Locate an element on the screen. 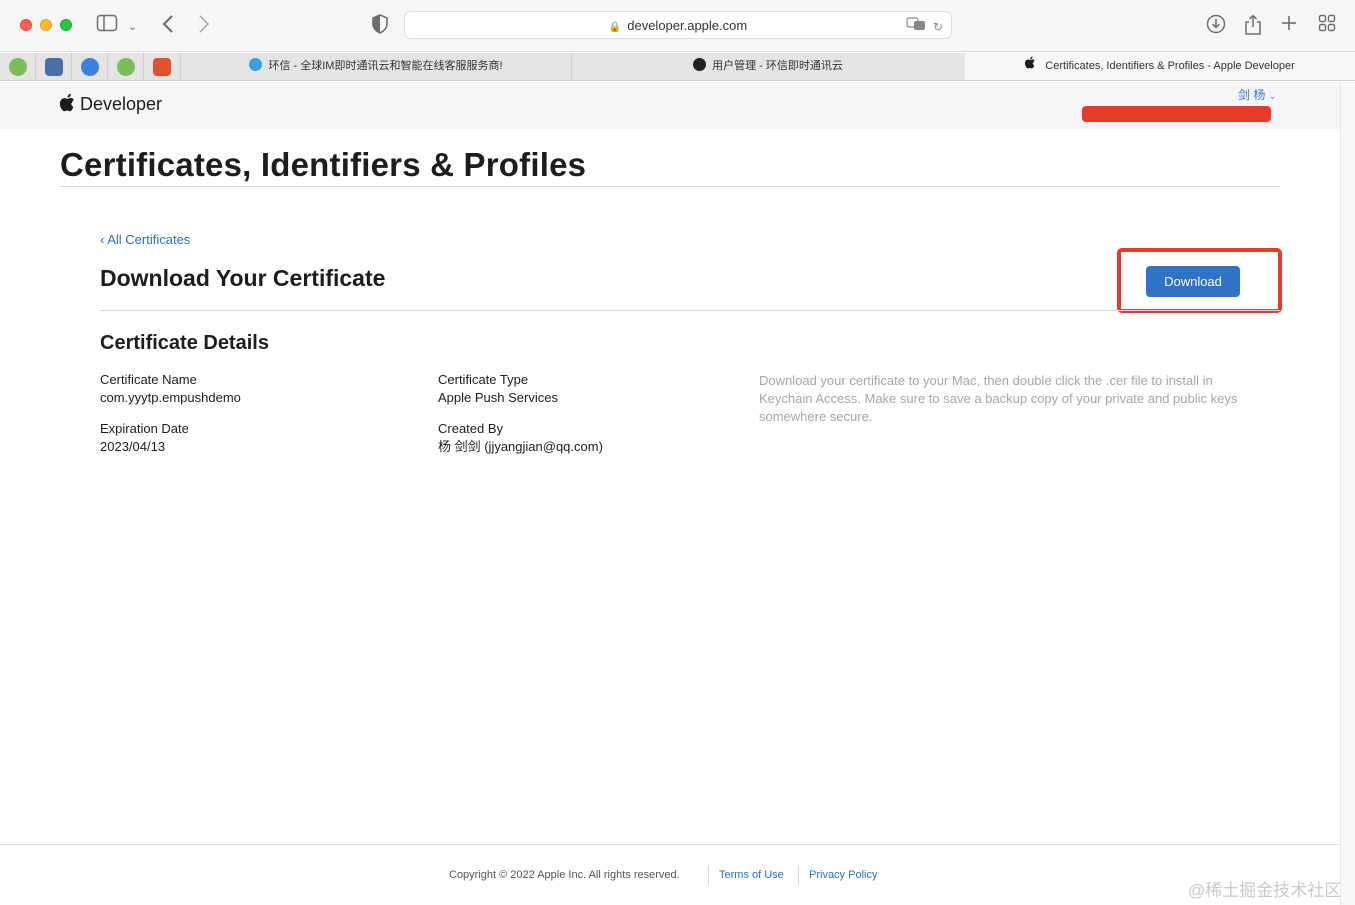 Image resolution: width=1355 pixels, height=905 pixels. redaction-mark is located at coordinates (1176, 114).